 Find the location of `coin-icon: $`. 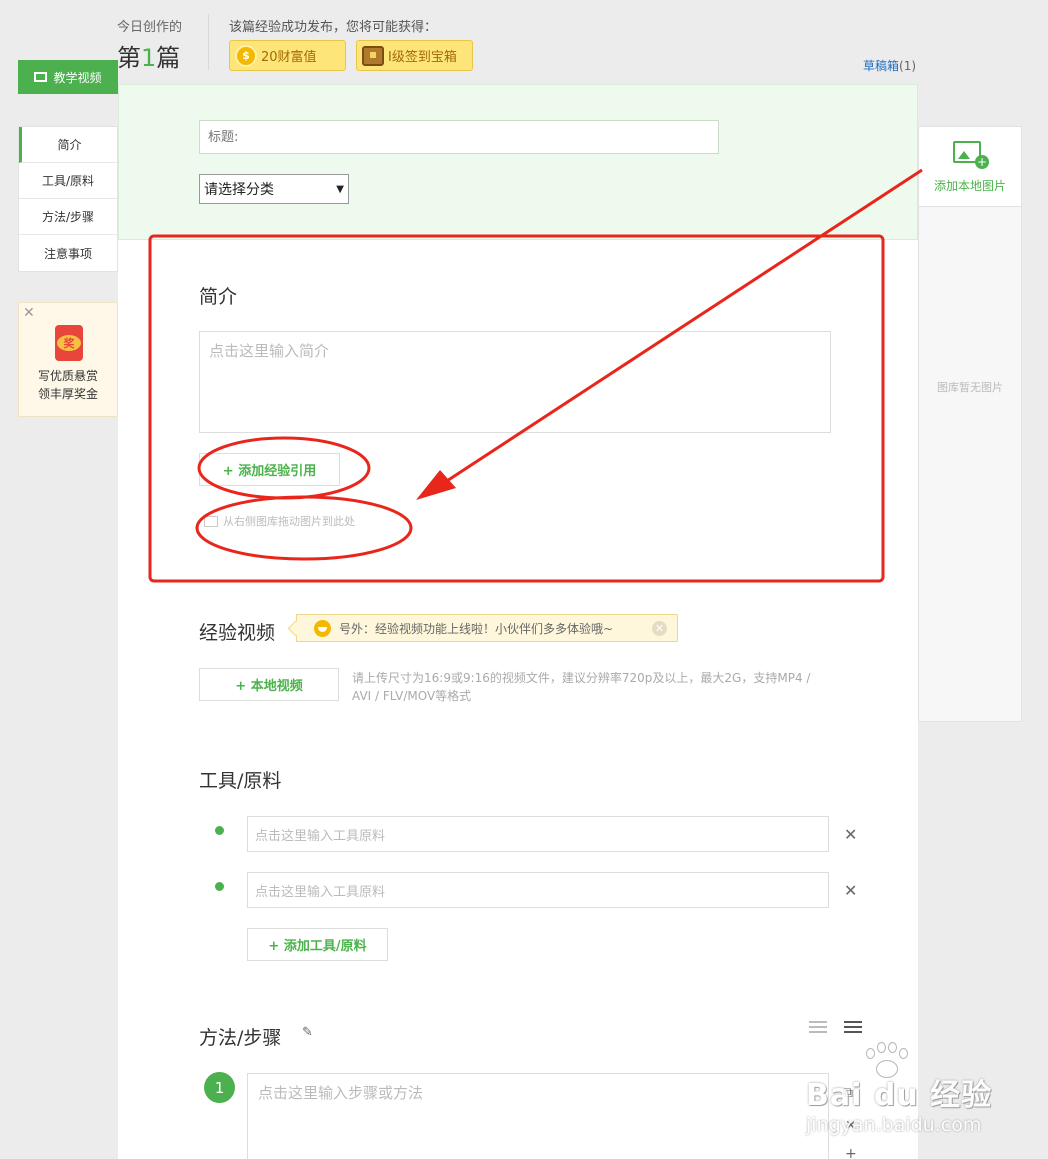

coin-icon: $ is located at coordinates (246, 55).